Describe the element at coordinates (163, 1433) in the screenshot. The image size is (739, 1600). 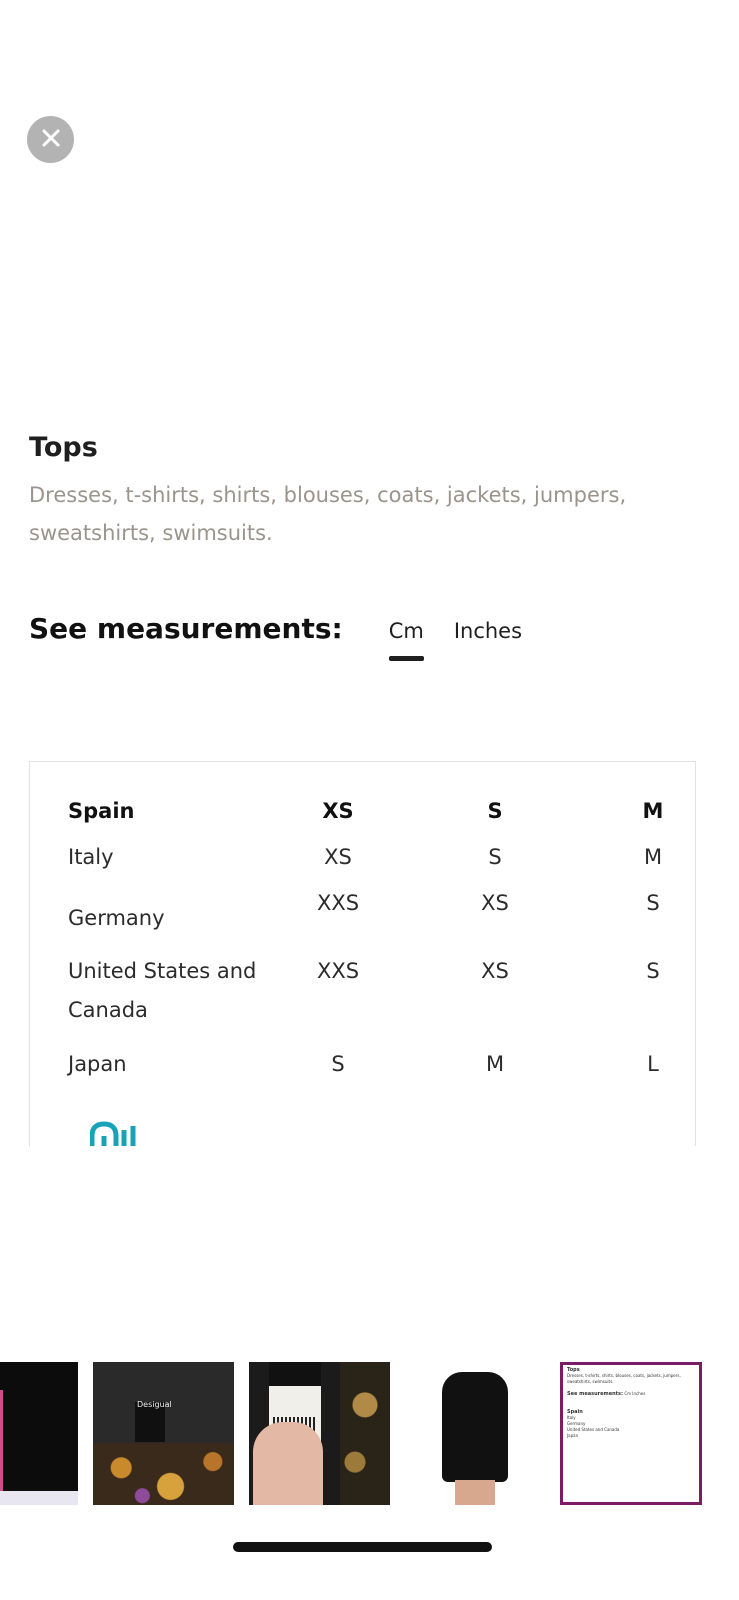
I see `thumbnail-collar-tag: Desigual` at that location.